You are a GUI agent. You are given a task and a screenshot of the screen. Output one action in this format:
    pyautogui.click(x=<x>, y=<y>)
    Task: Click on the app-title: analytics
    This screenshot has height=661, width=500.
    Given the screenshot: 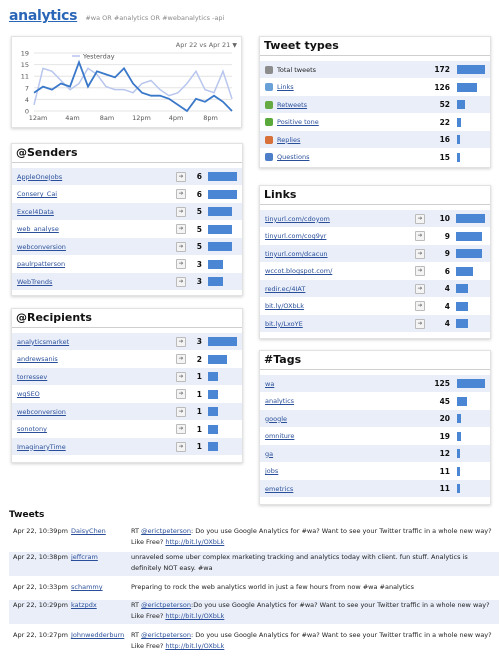 What is the action you would take?
    pyautogui.click(x=43, y=16)
    